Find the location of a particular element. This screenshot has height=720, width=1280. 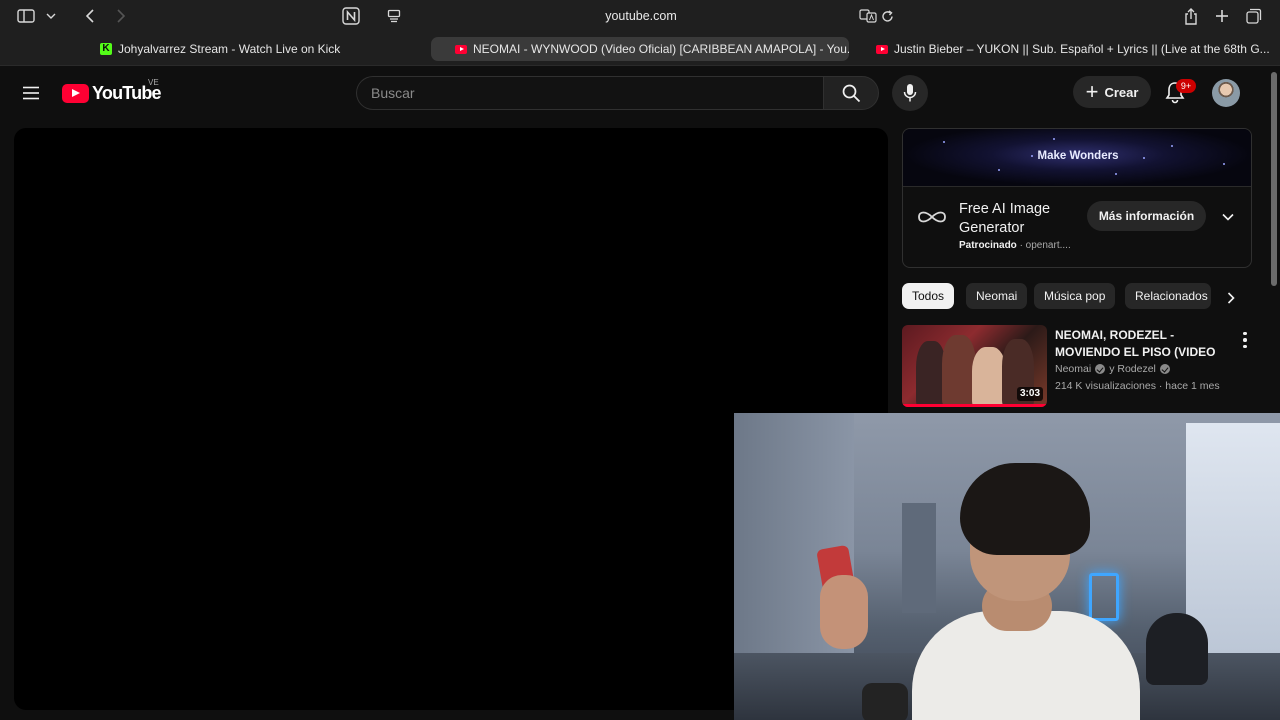

voice-search-button is located at coordinates (910, 93).